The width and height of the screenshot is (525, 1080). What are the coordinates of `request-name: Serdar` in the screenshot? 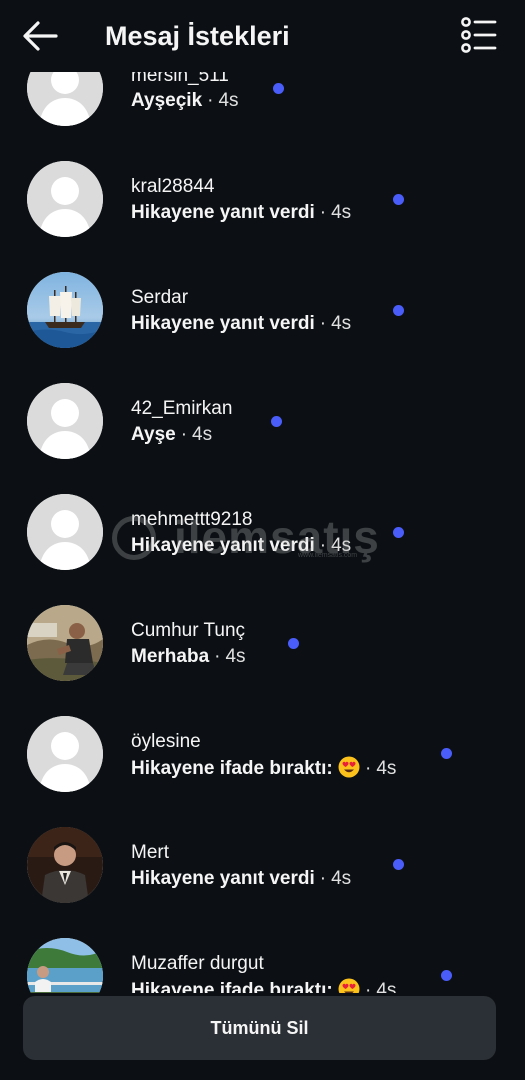 It's located at (160, 297).